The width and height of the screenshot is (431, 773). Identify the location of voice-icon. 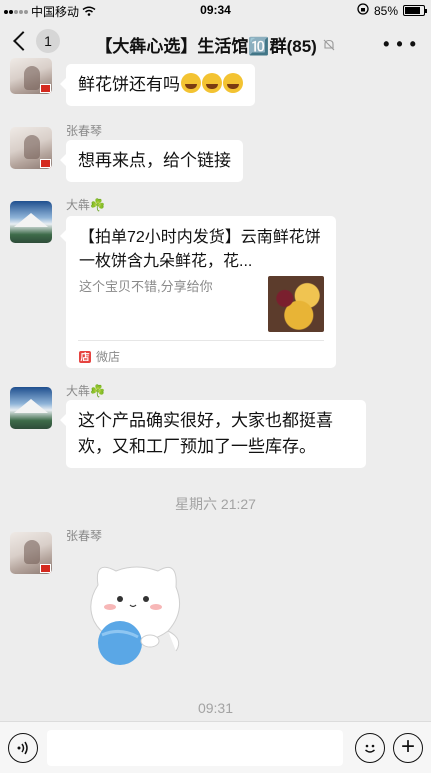
(23, 748).